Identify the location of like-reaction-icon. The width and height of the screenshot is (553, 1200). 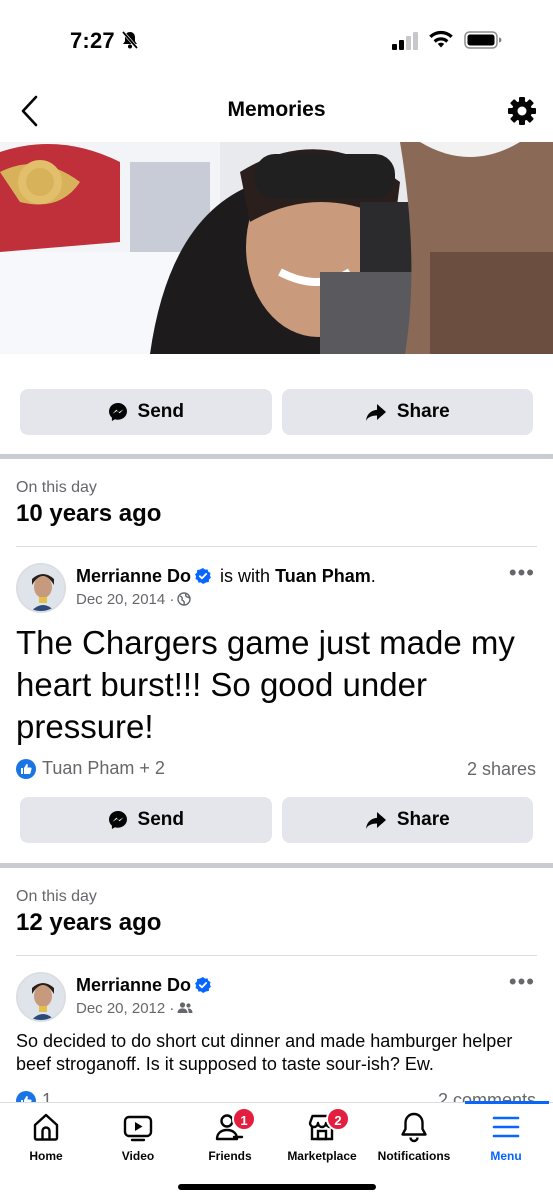
(26, 768).